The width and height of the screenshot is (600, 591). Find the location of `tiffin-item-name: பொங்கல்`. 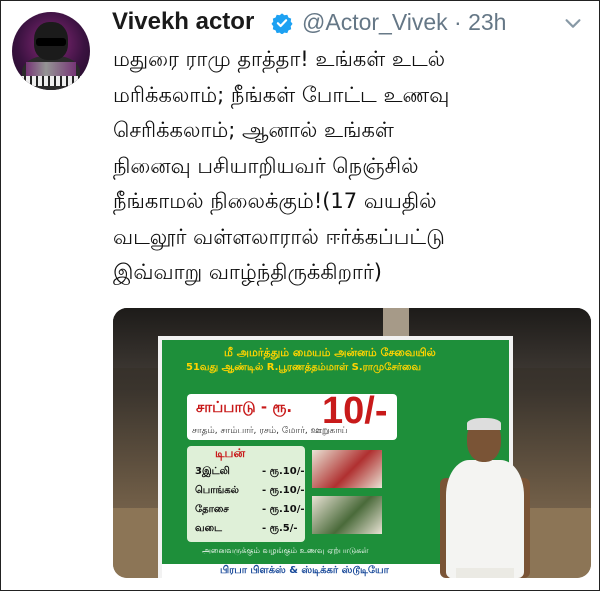

tiffin-item-name: பொங்கல் is located at coordinates (217, 490).